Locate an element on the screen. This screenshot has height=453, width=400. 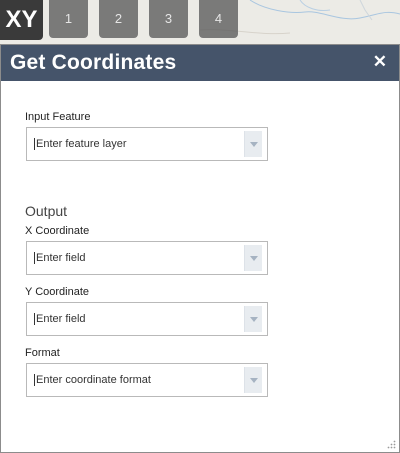
input-feature-label: Input Feature is located at coordinates (58, 117).